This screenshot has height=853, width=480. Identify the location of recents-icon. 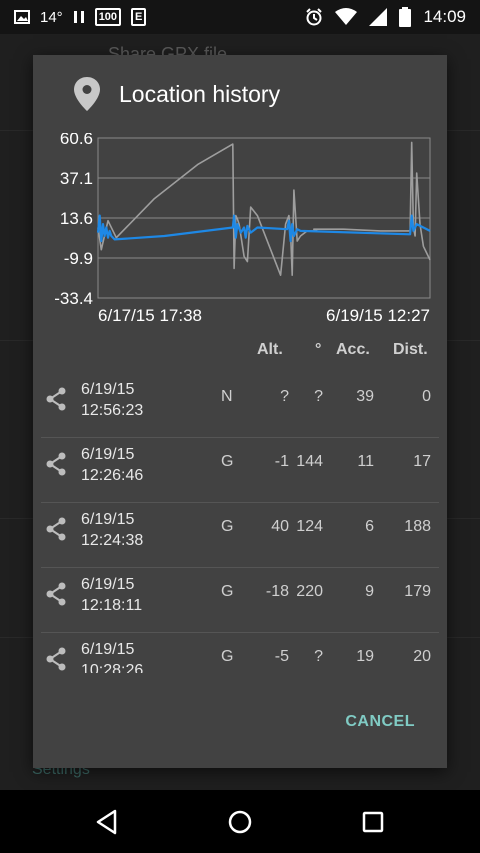
(373, 822).